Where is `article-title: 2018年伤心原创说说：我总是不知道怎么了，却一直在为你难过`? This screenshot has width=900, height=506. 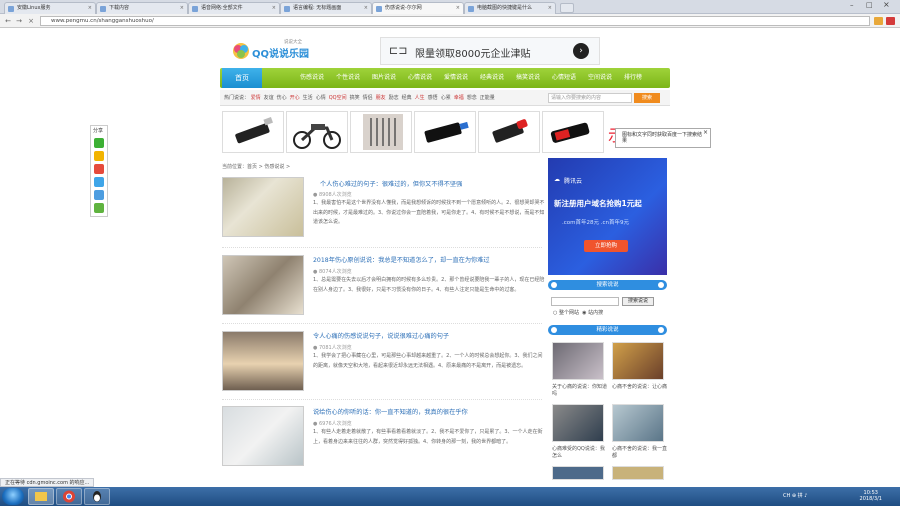
article-title: 2018年伤心原创说说：我总是不知道怎么了，却一直在为你难过 is located at coordinates (401, 259).